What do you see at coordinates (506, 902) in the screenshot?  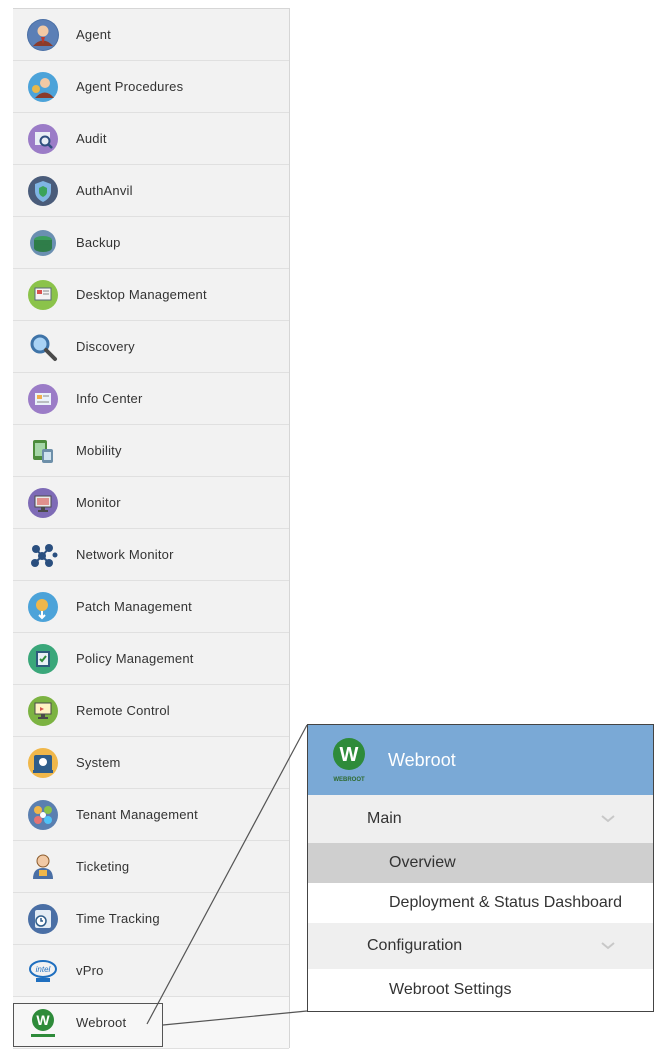 I see `menu-item-label: Deployment & Status Dashboard` at bounding box center [506, 902].